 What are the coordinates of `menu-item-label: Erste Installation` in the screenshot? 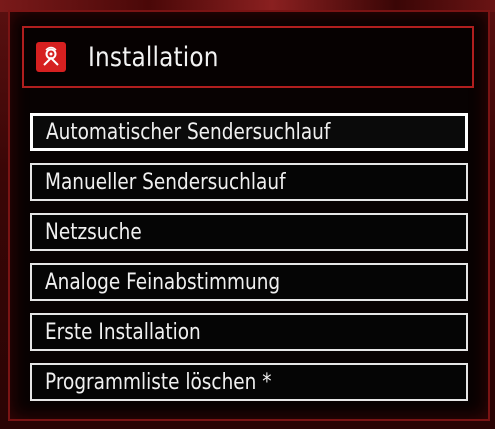 It's located at (123, 332).